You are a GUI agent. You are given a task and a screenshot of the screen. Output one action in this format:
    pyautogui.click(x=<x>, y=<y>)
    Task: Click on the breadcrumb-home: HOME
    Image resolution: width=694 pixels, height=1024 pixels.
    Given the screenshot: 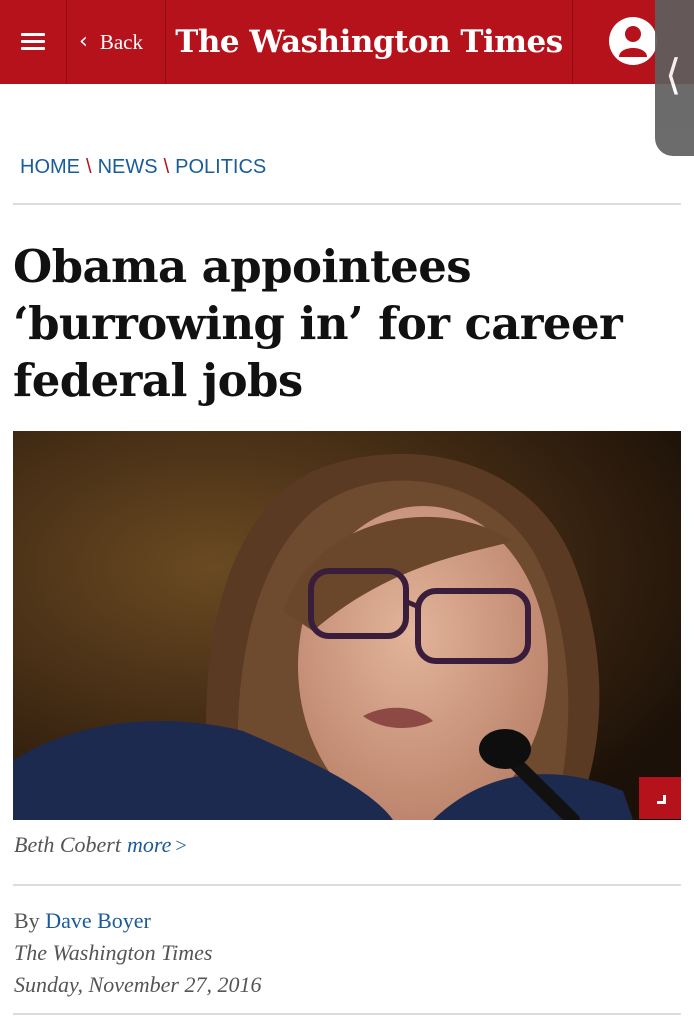 What is the action you would take?
    pyautogui.click(x=50, y=167)
    